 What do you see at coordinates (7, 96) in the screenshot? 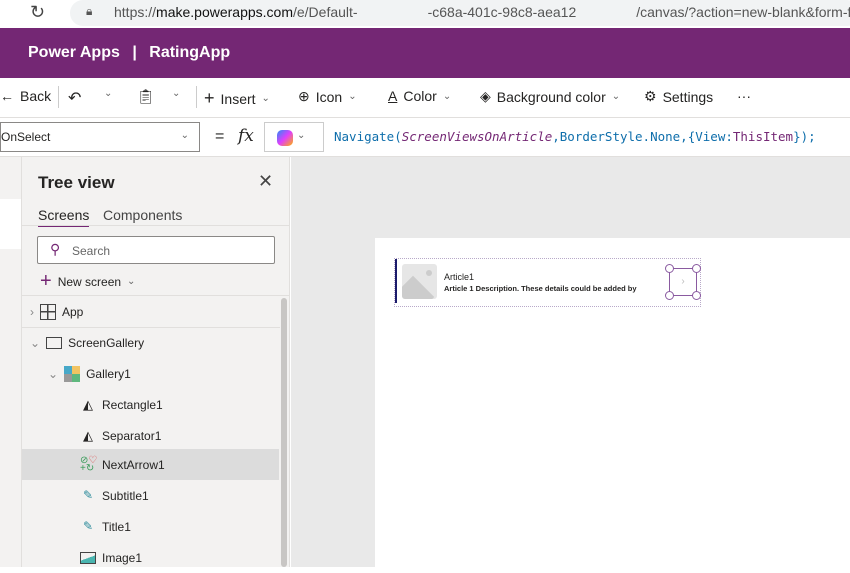
I see `arrow-left-icon: ←` at bounding box center [7, 96].